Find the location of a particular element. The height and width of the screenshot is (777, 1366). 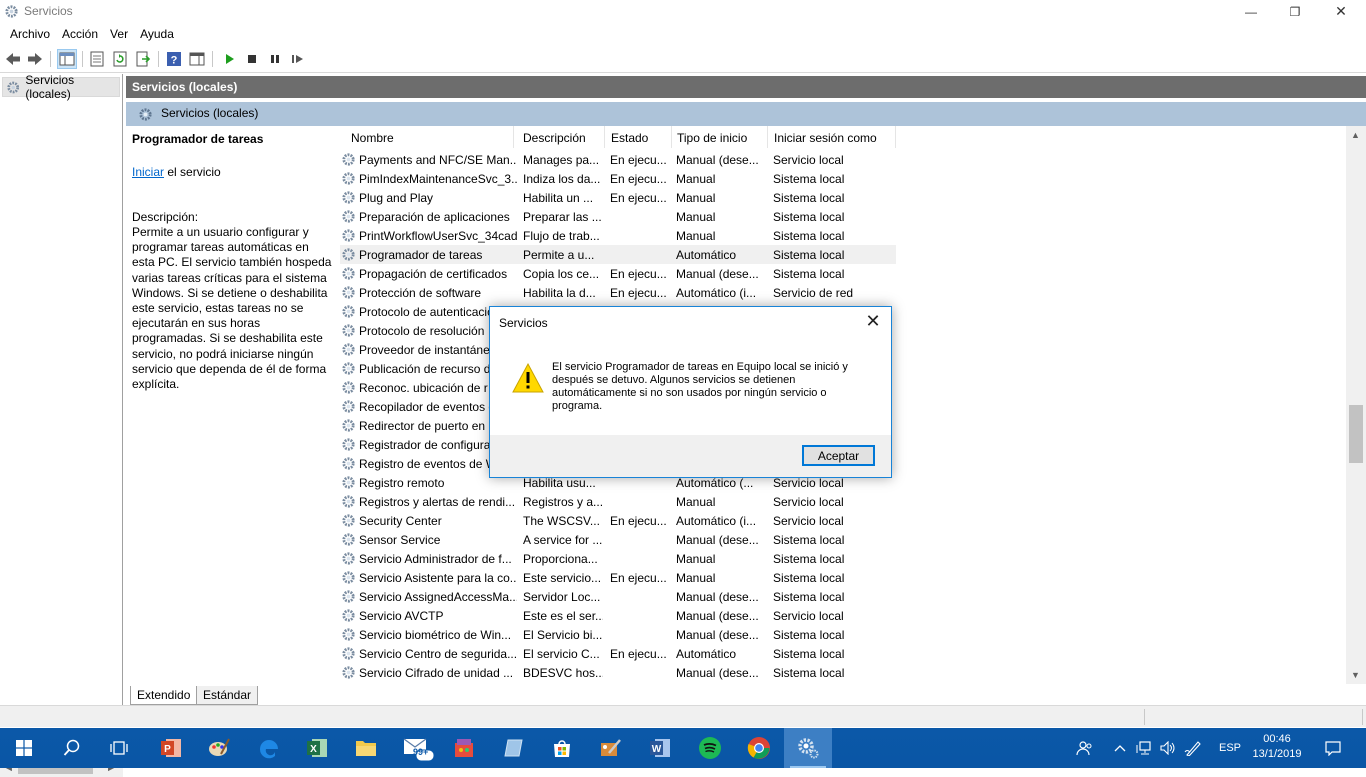

properties-icon is located at coordinates (97, 59).